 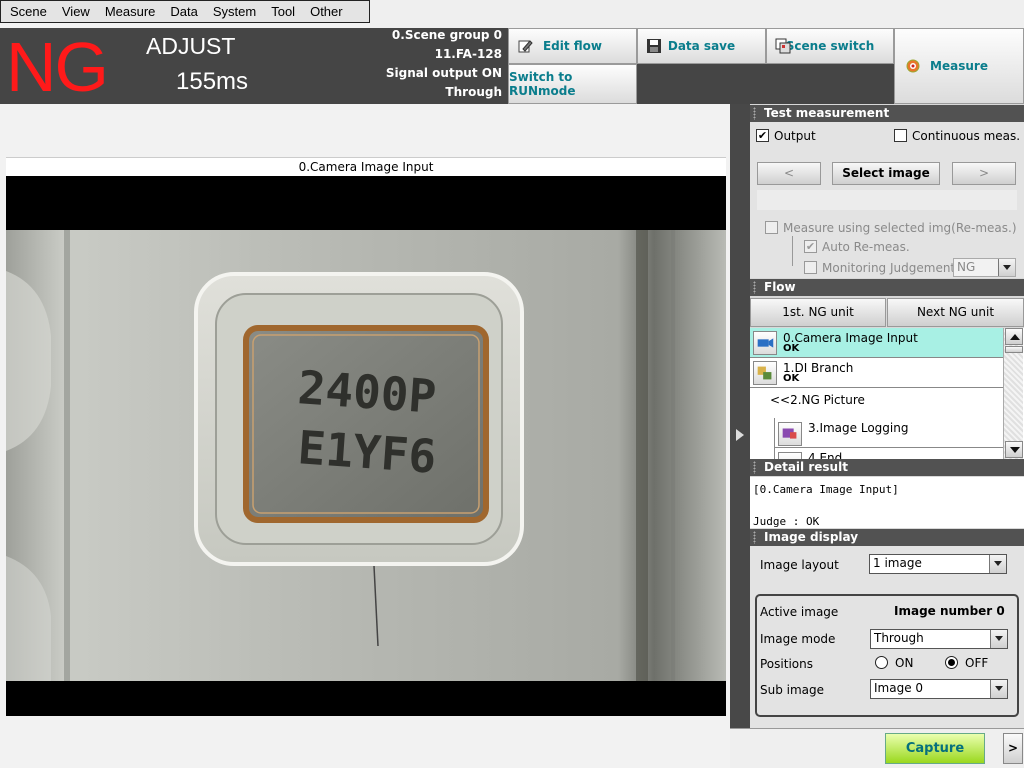 I want to click on image-display-header: Image display, so click(x=887, y=537).